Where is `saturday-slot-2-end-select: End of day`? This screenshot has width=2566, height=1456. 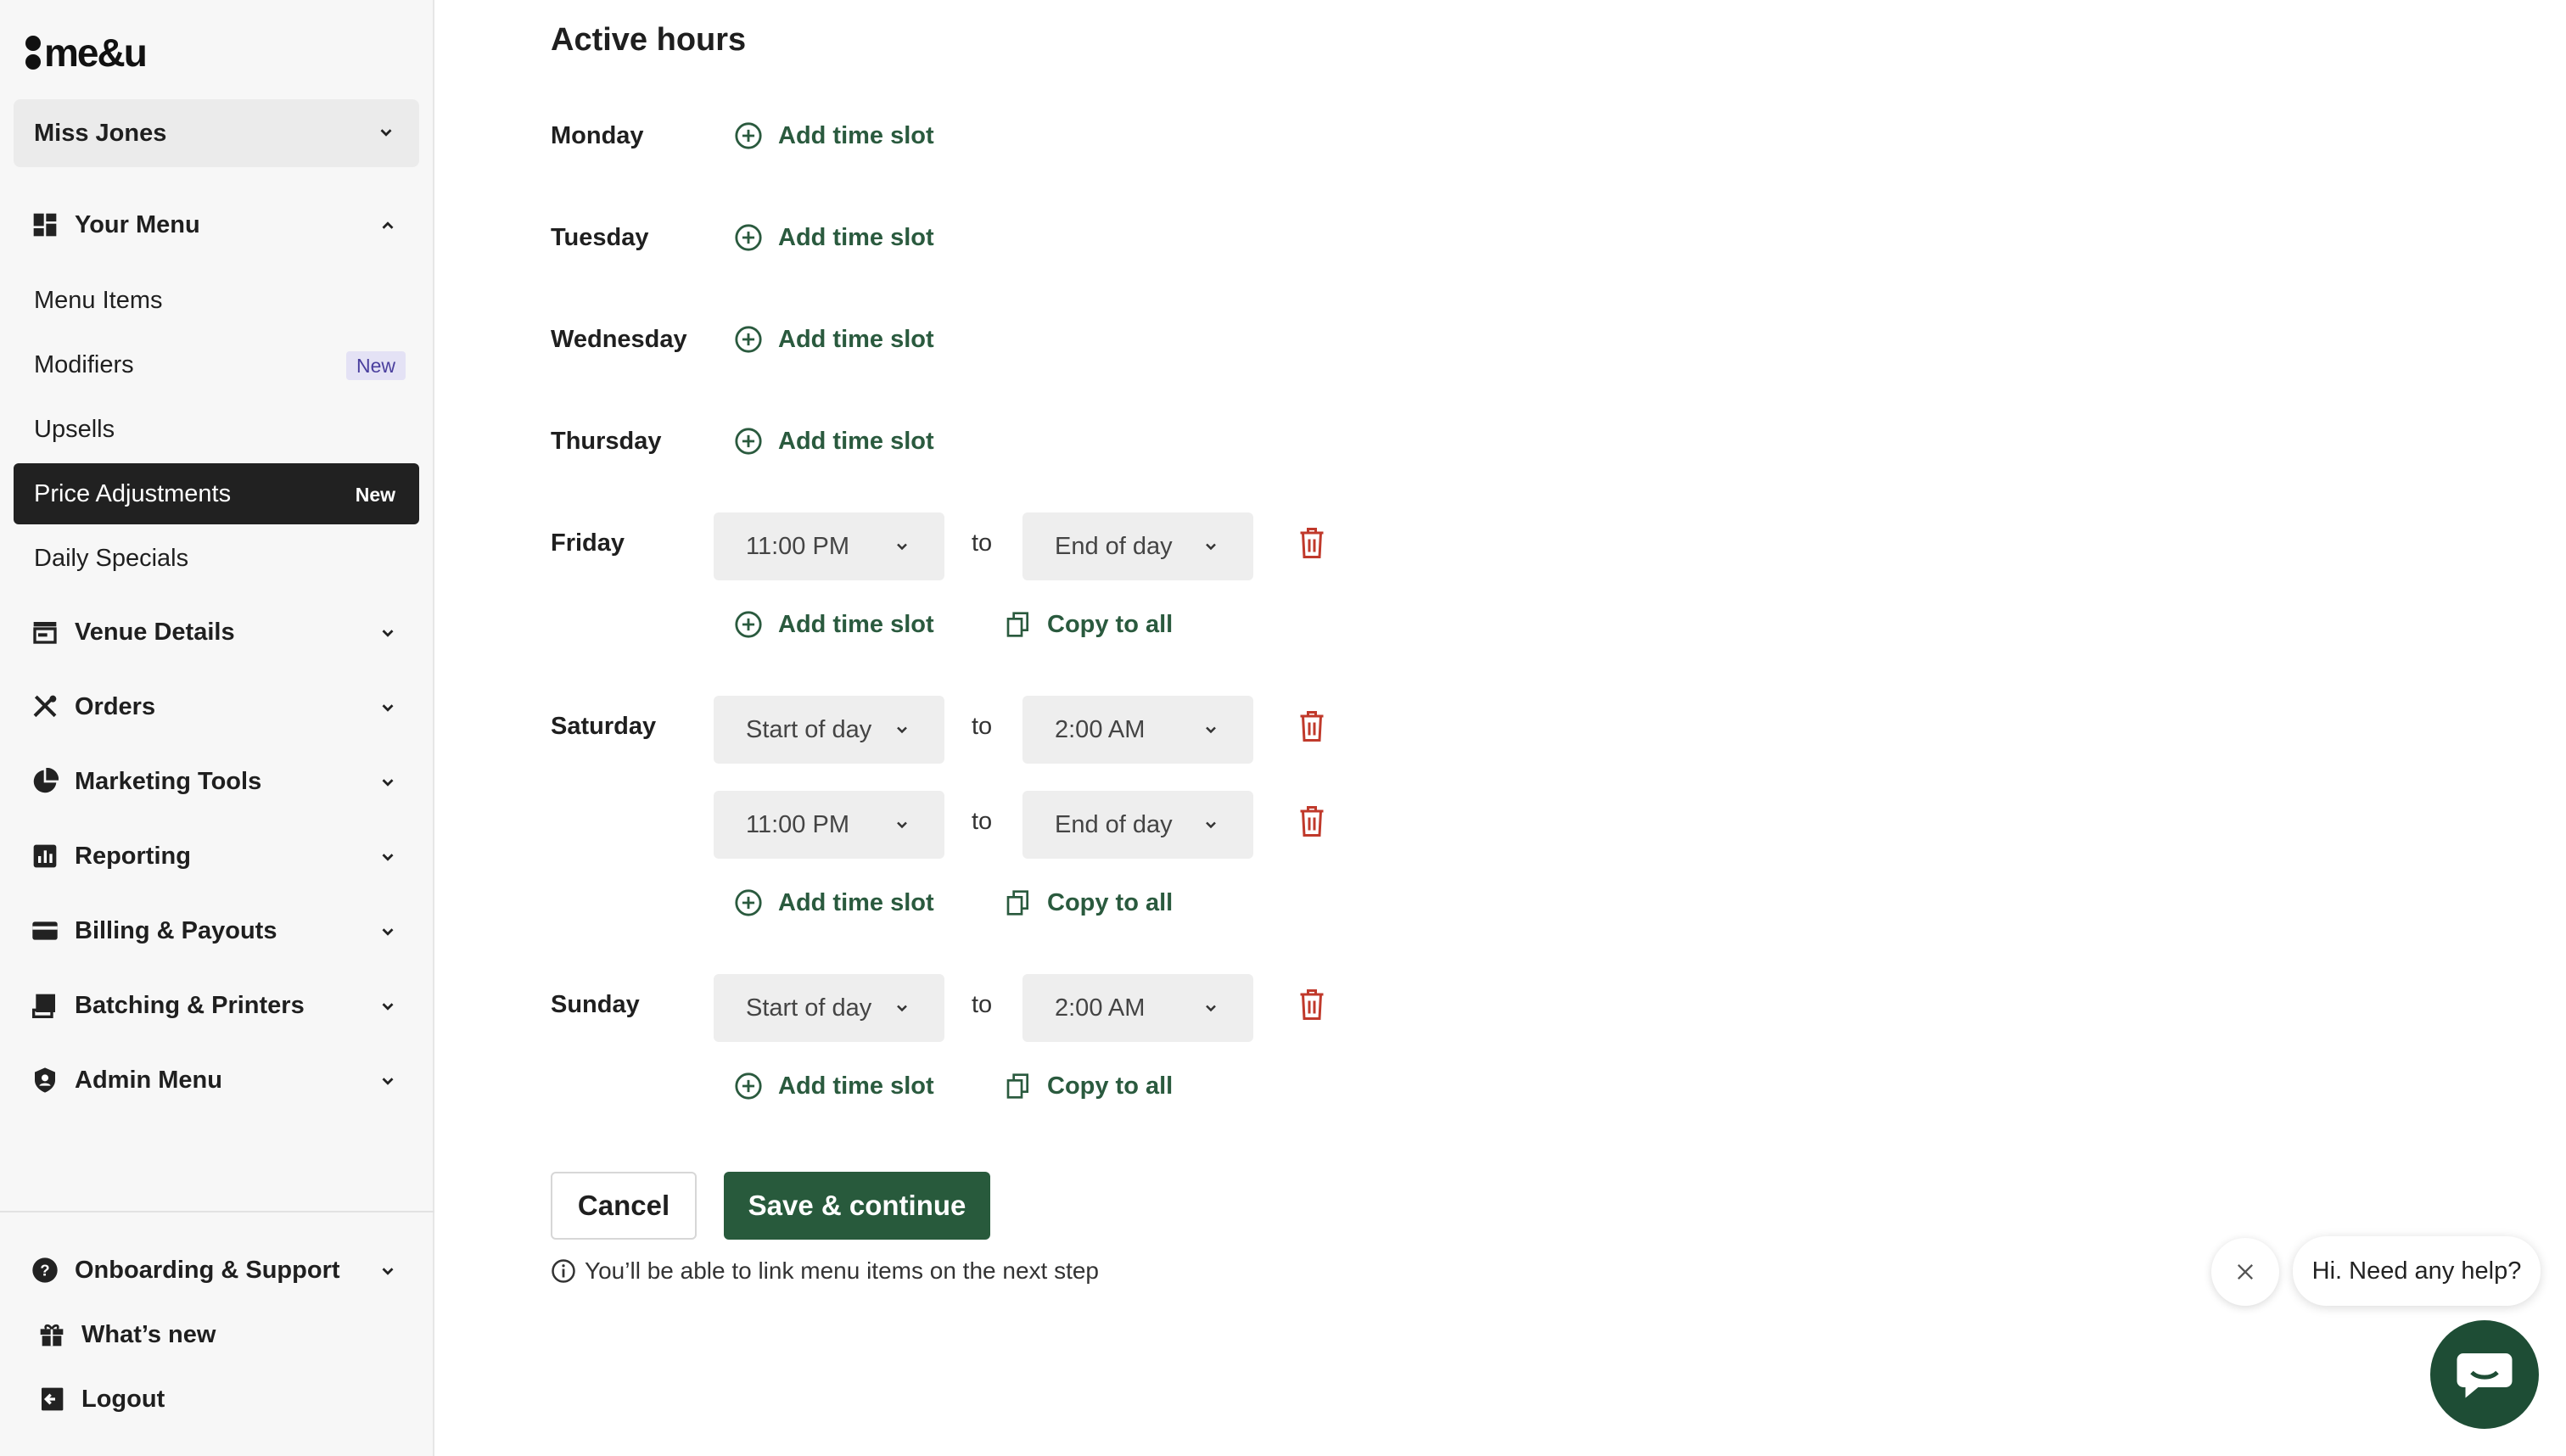 saturday-slot-2-end-select: End of day is located at coordinates (1137, 825).